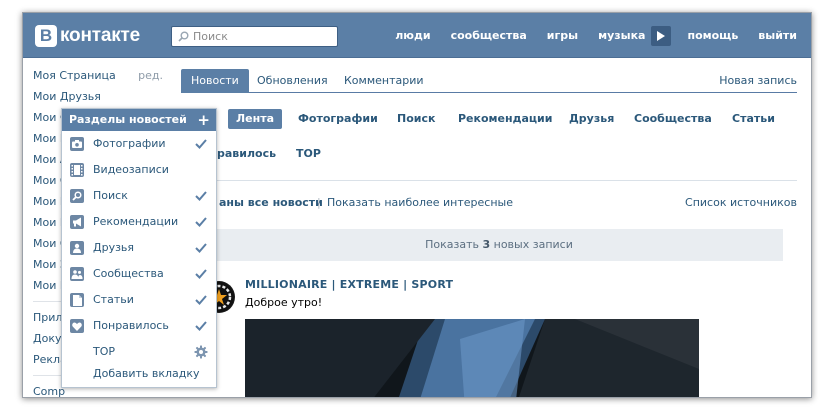  I want to click on nav-people: люди, so click(412, 35).